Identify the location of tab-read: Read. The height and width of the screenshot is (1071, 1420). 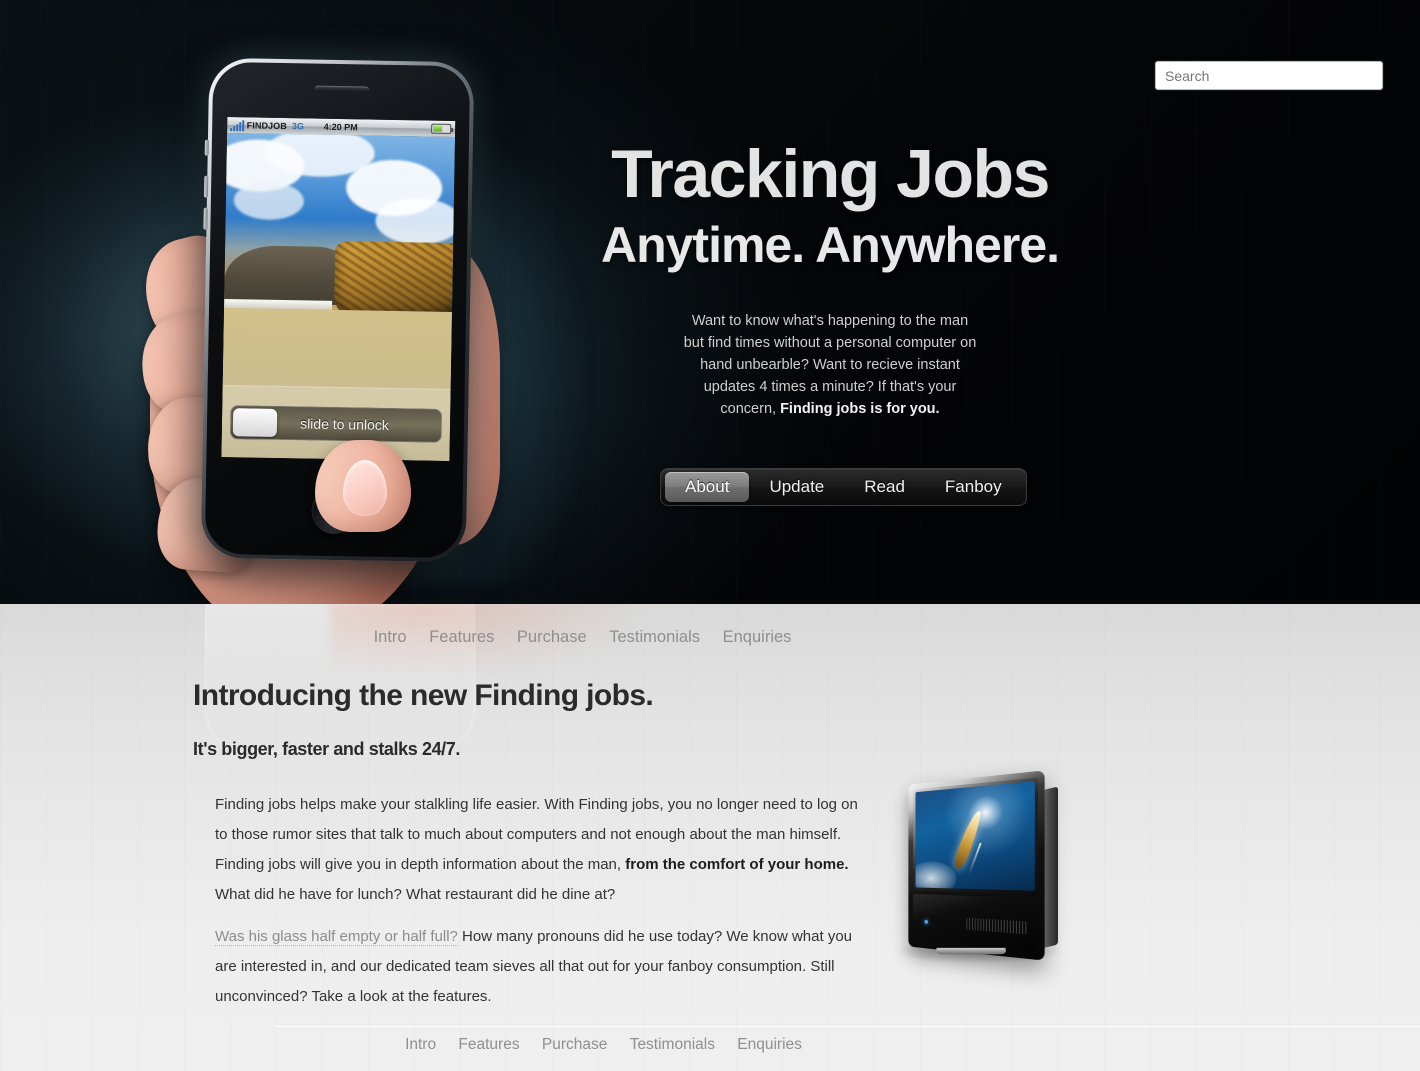
(884, 487).